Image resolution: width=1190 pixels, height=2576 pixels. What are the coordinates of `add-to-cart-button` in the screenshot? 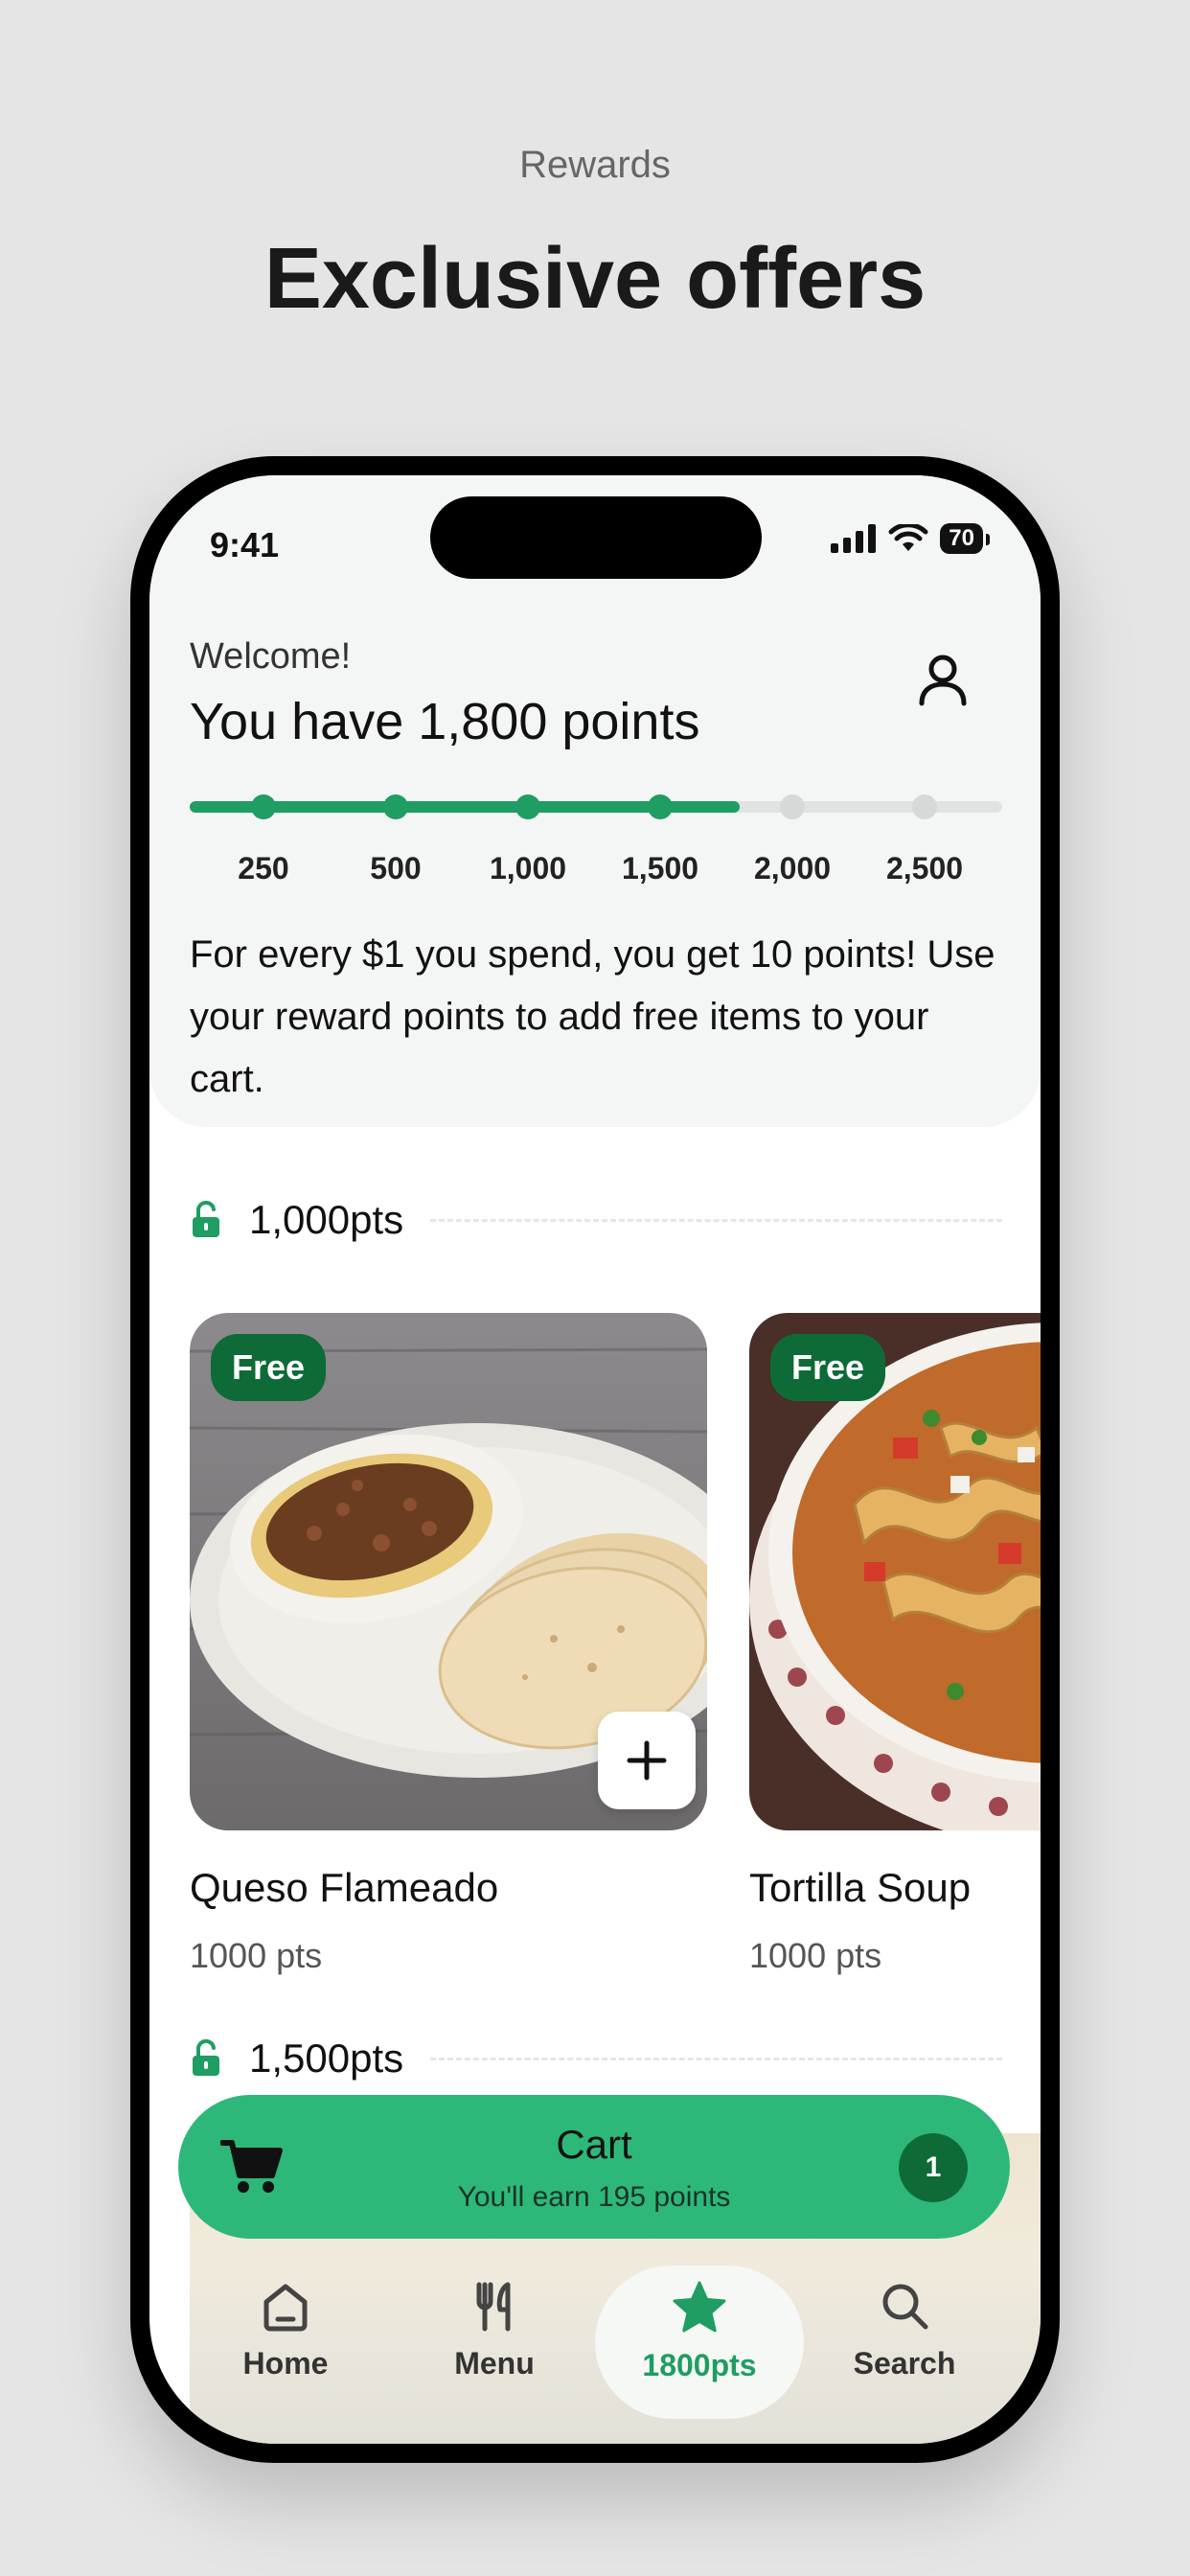 It's located at (647, 1760).